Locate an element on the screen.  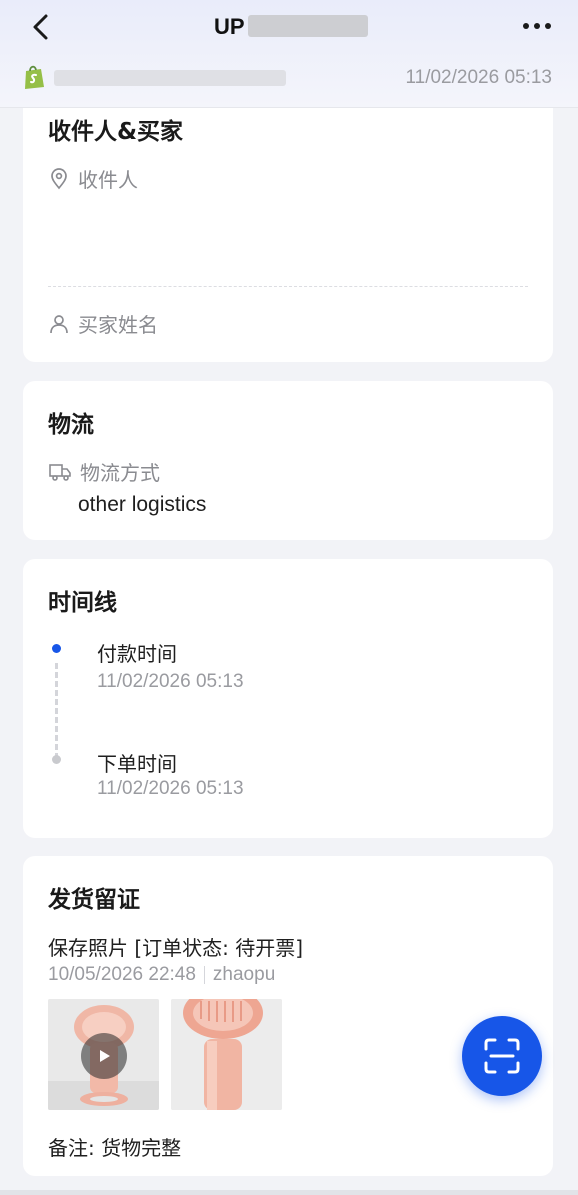
divider is located at coordinates (288, 286).